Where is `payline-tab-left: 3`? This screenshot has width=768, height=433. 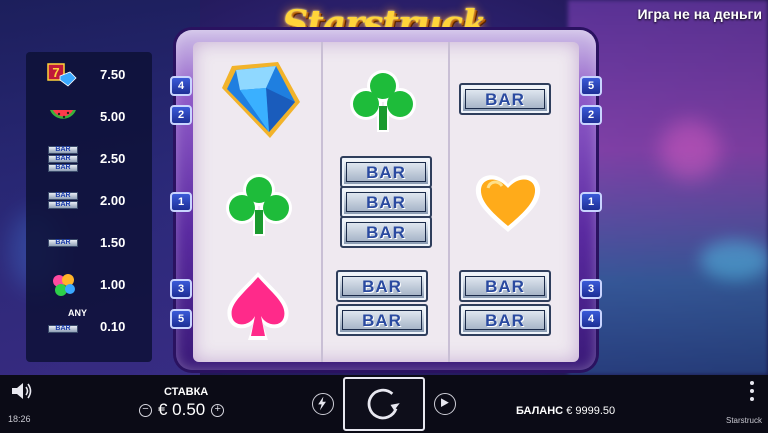 payline-tab-left: 3 is located at coordinates (181, 289).